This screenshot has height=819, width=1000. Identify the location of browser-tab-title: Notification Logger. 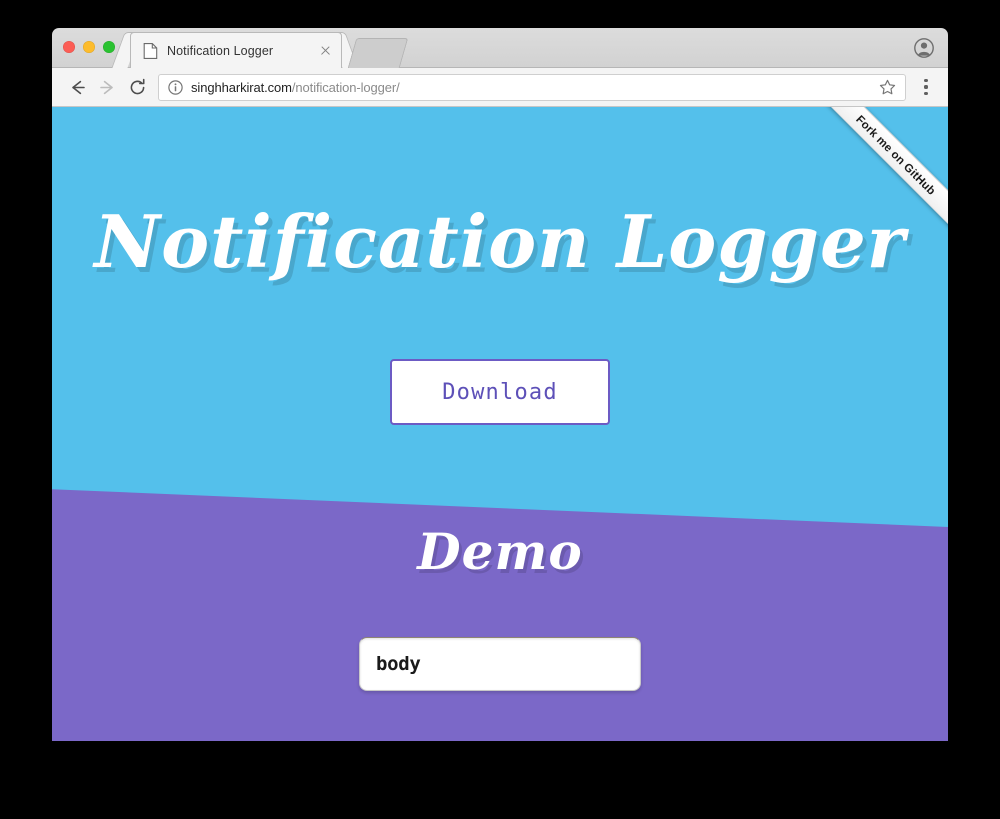
(220, 50).